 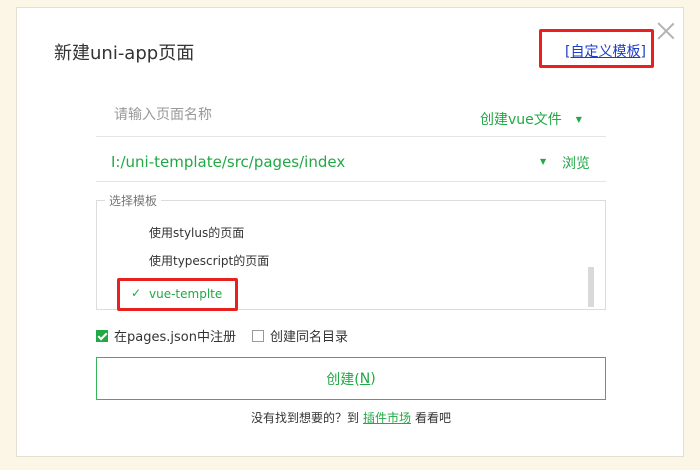 What do you see at coordinates (304, 418) in the screenshot?
I see `footer-prefix: 没有找到想要的？到` at bounding box center [304, 418].